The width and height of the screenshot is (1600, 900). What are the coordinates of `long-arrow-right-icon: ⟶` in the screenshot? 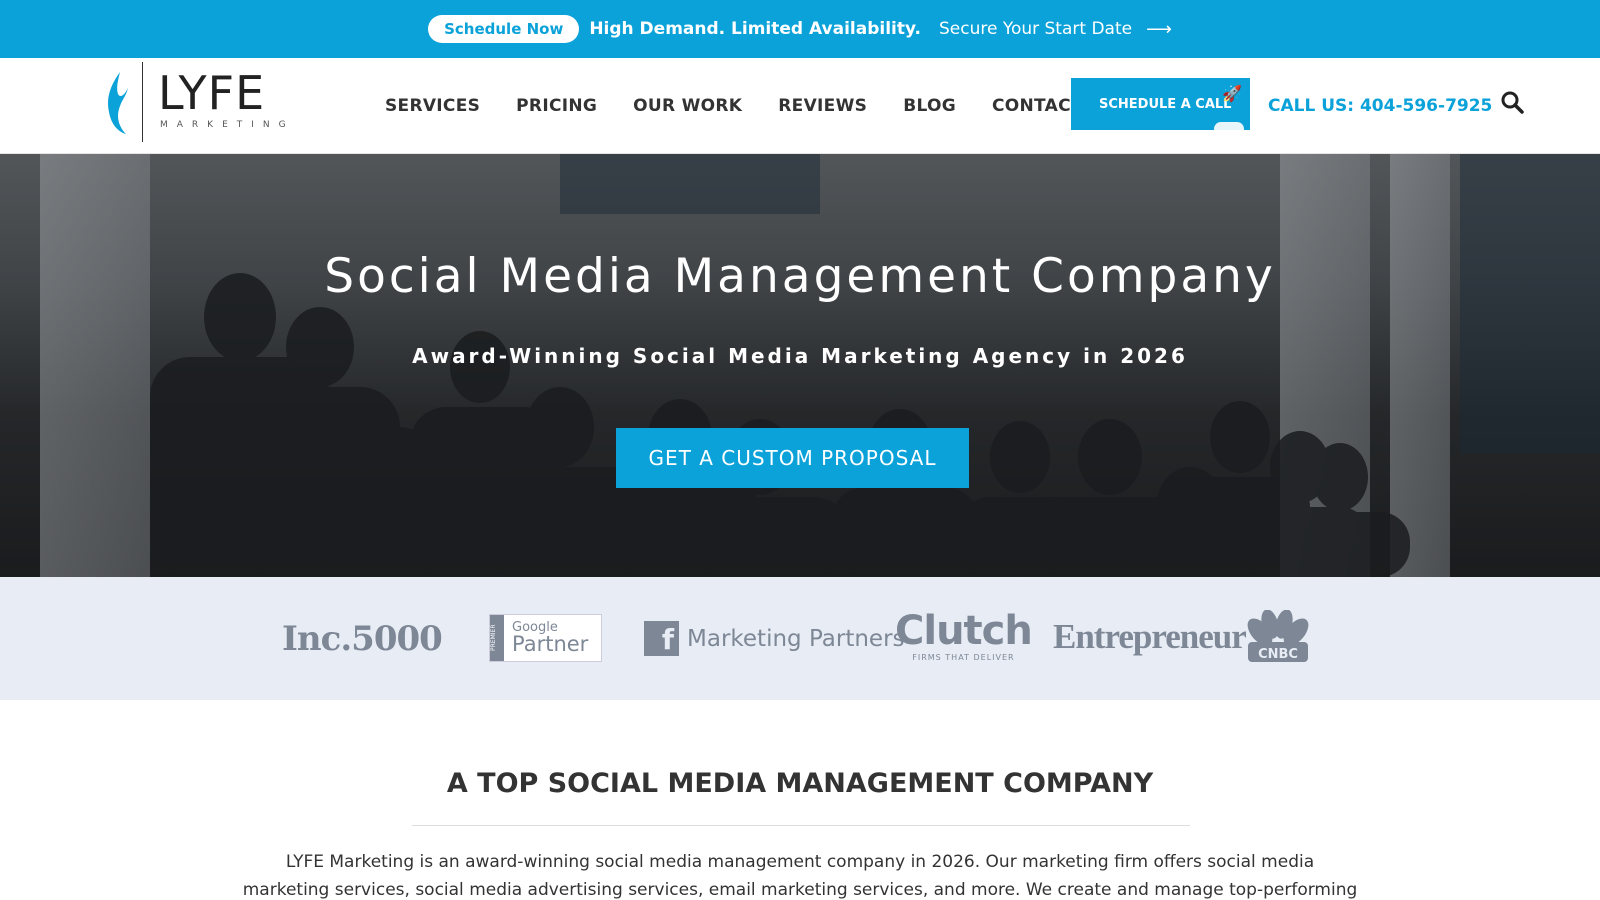 It's located at (1159, 29).